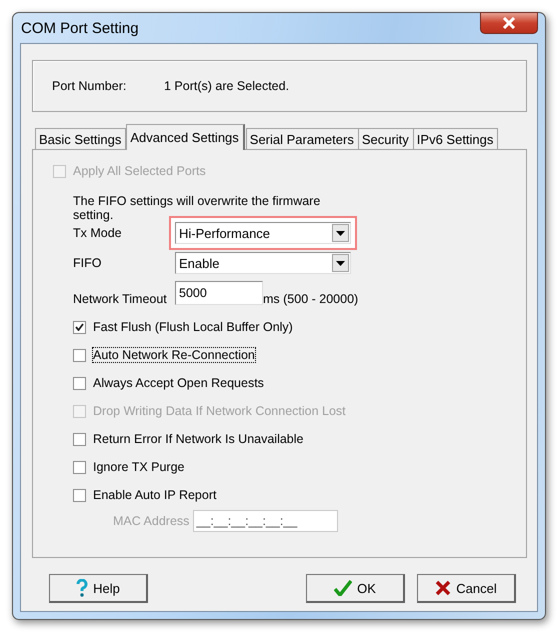 This screenshot has height=636, width=559. What do you see at coordinates (219, 411) in the screenshot?
I see `checkbox-label: Drop Writing Data If Network Connection Lost` at bounding box center [219, 411].